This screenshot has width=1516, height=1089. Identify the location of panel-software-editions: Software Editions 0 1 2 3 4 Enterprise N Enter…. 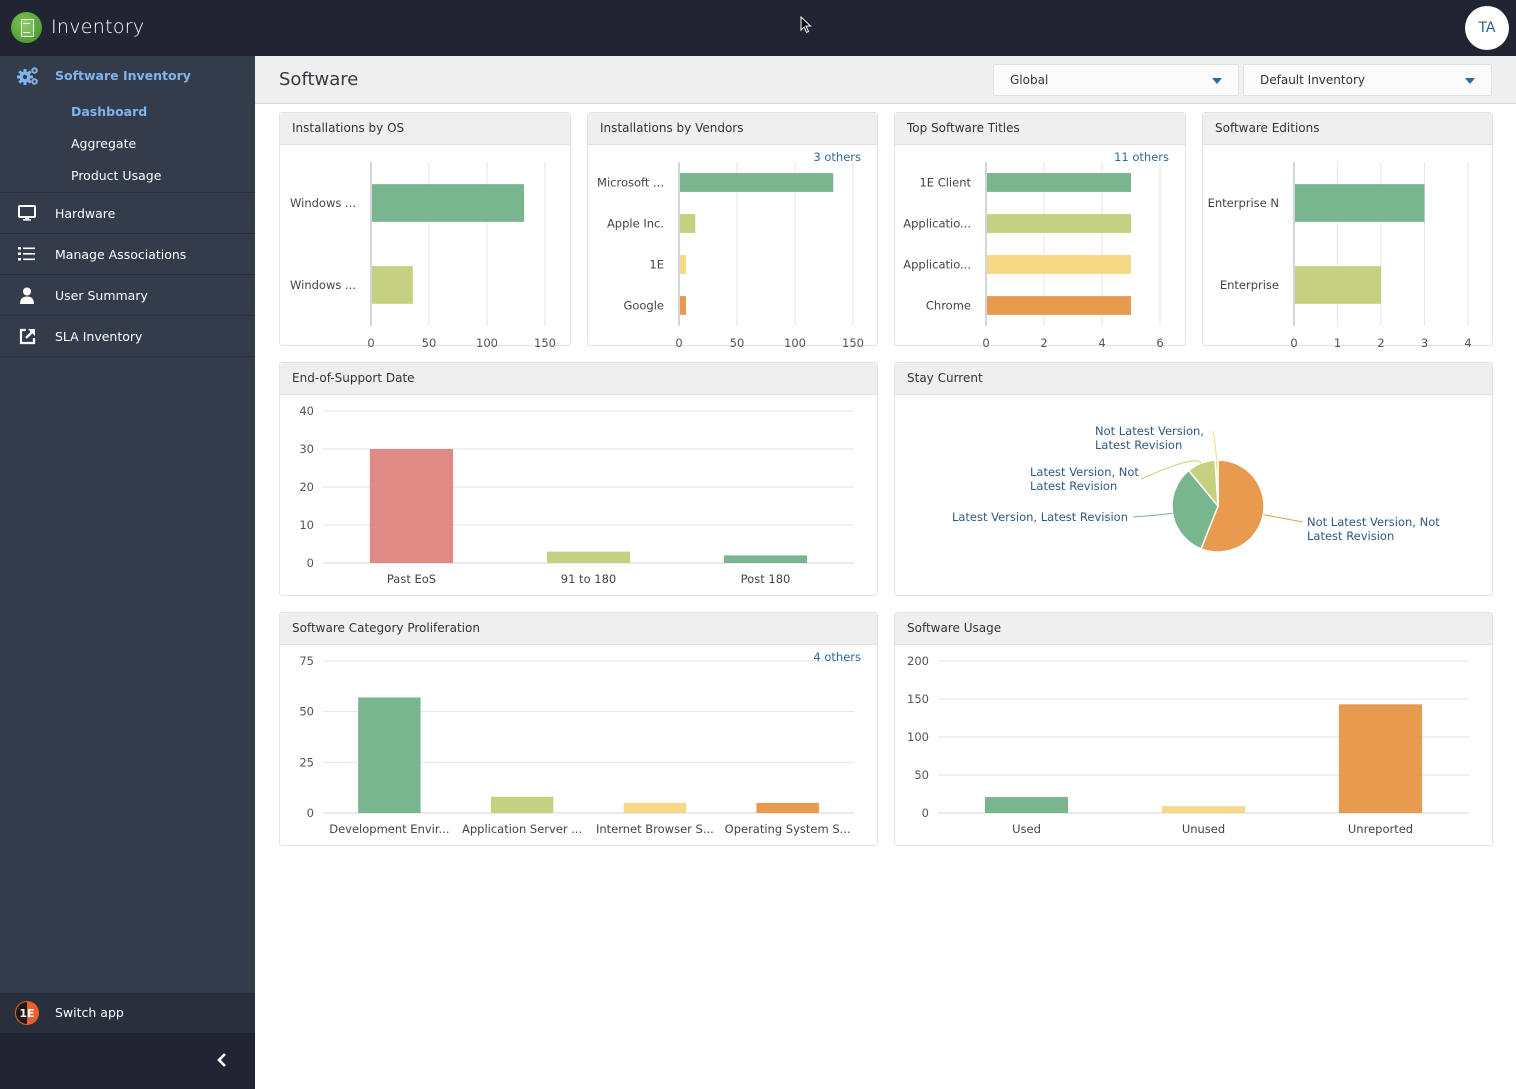
(1347, 229).